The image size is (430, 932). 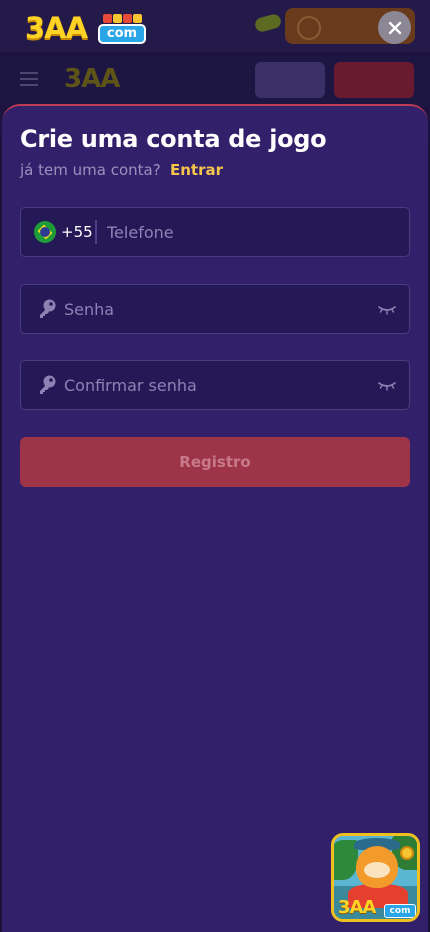 What do you see at coordinates (215, 462) in the screenshot?
I see `register-button: Registro` at bounding box center [215, 462].